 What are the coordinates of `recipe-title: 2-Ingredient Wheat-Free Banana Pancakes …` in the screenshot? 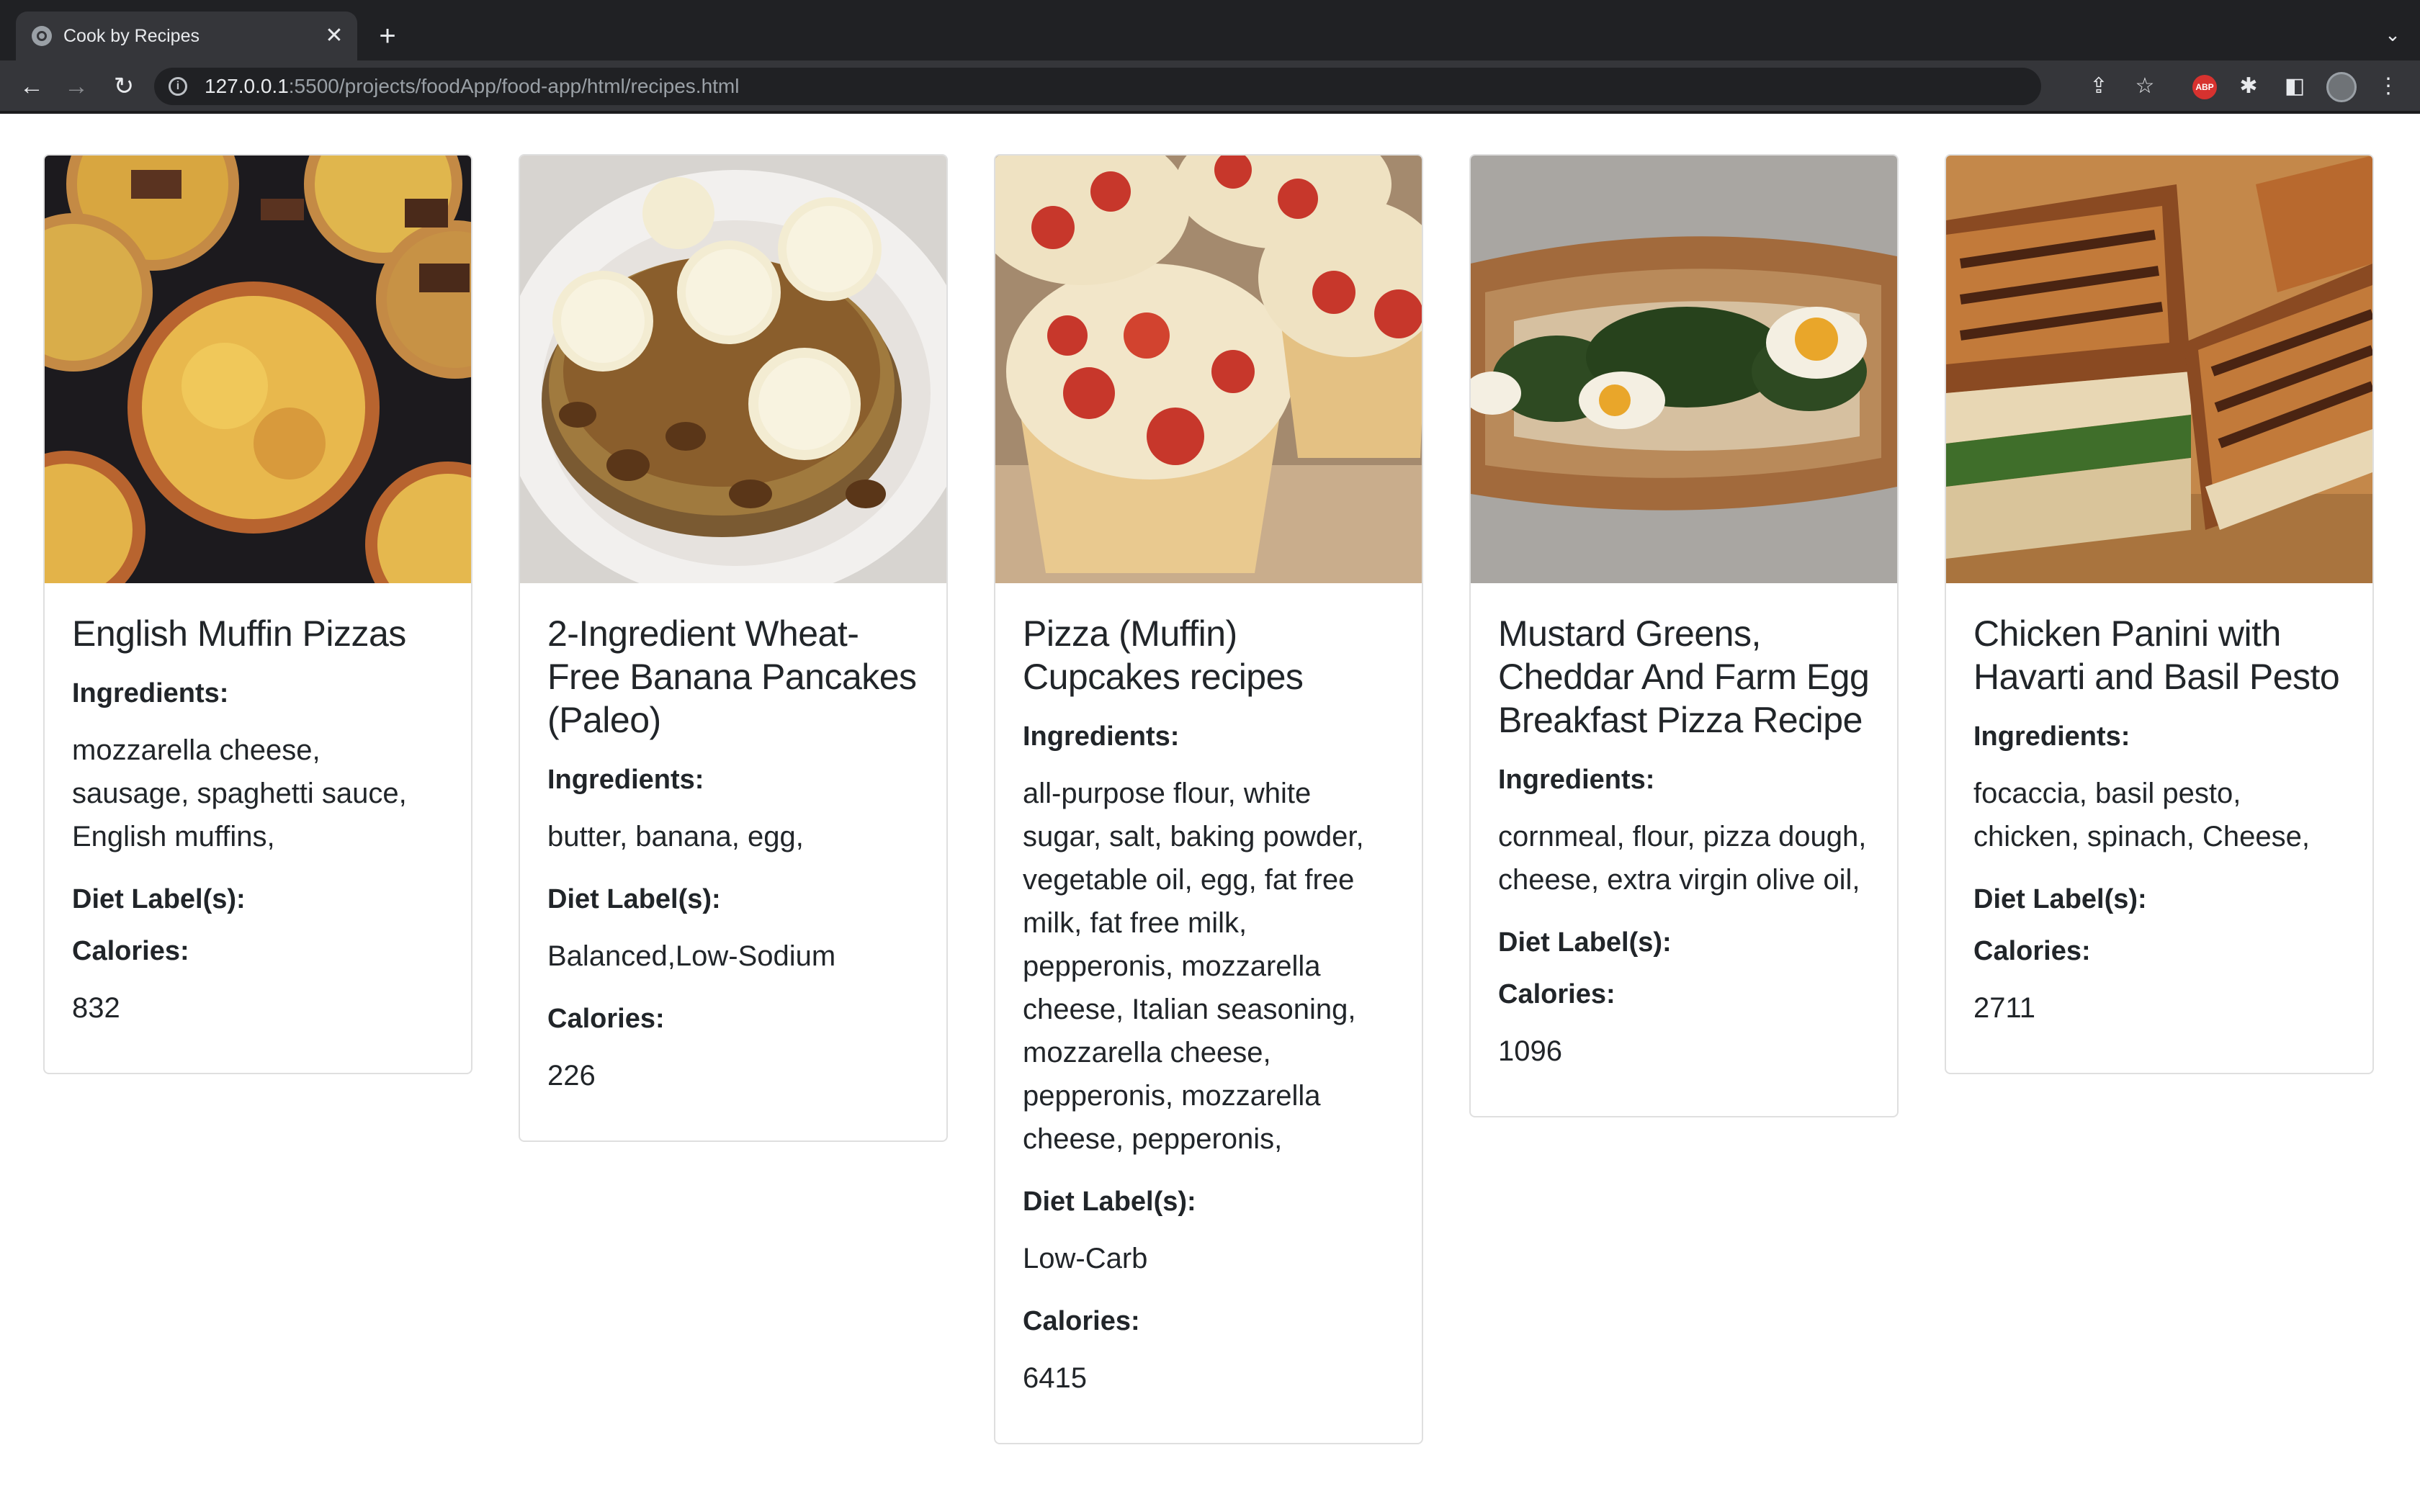 It's located at (732, 676).